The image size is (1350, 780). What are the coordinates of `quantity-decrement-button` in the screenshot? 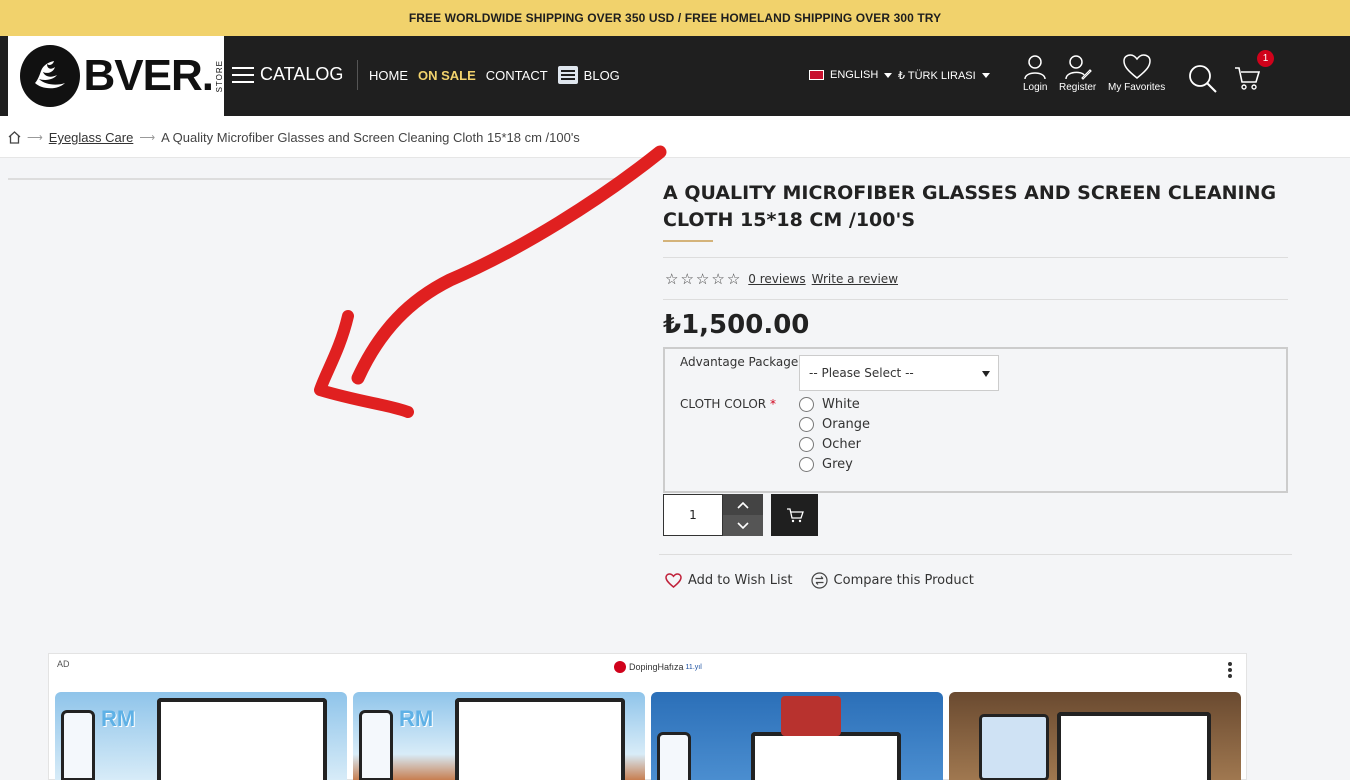 It's located at (743, 525).